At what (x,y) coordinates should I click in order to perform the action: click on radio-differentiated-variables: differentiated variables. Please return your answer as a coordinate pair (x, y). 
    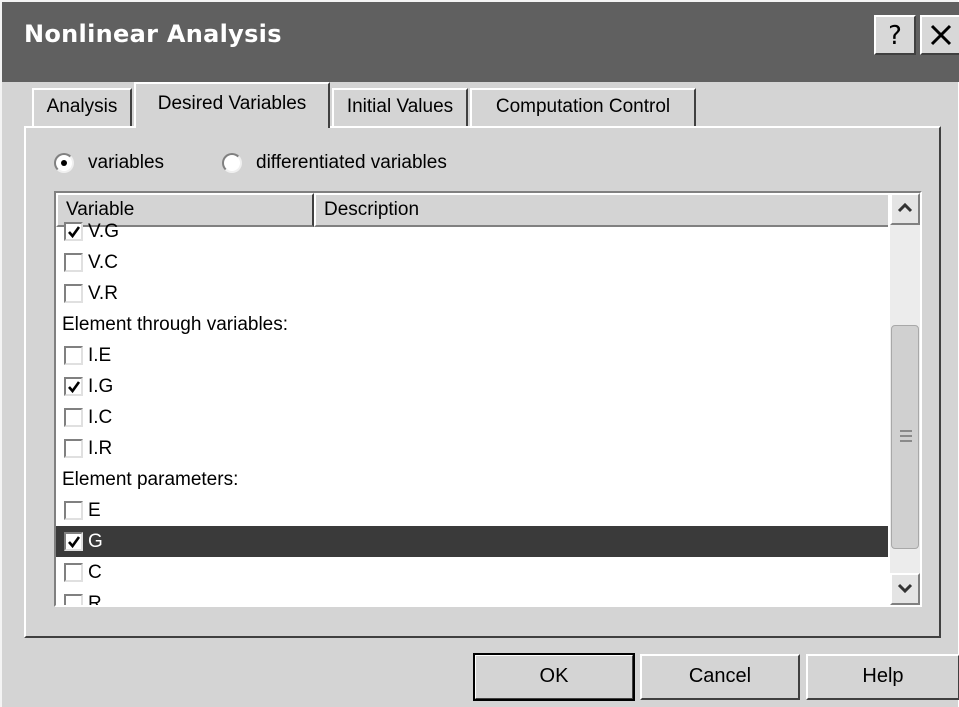
    Looking at the image, I should click on (334, 163).